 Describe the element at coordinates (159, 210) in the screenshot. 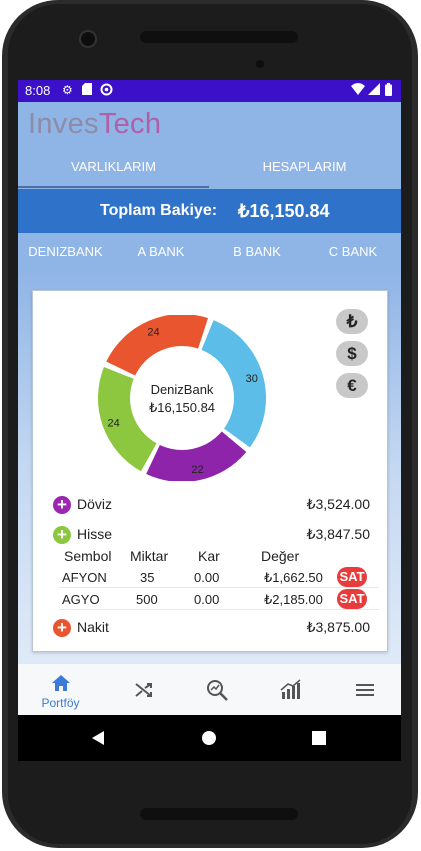

I see `total-balance-label: Toplam Bakiye:` at that location.